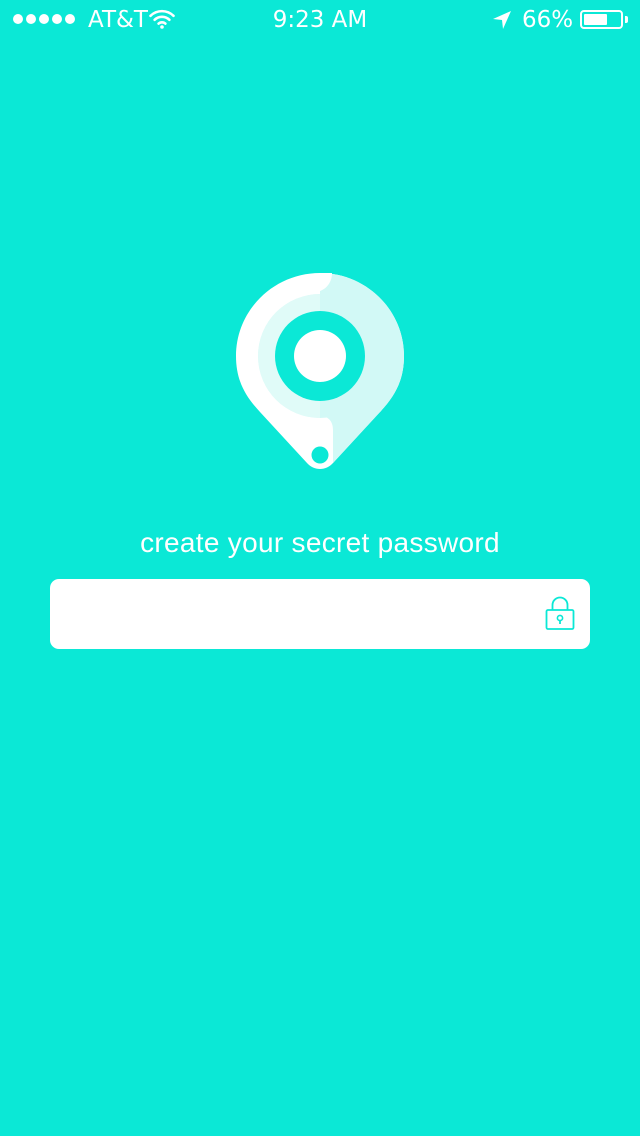 The height and width of the screenshot is (1136, 640). Describe the element at coordinates (320, 371) in the screenshot. I see `location-pin-logo-icon` at that location.